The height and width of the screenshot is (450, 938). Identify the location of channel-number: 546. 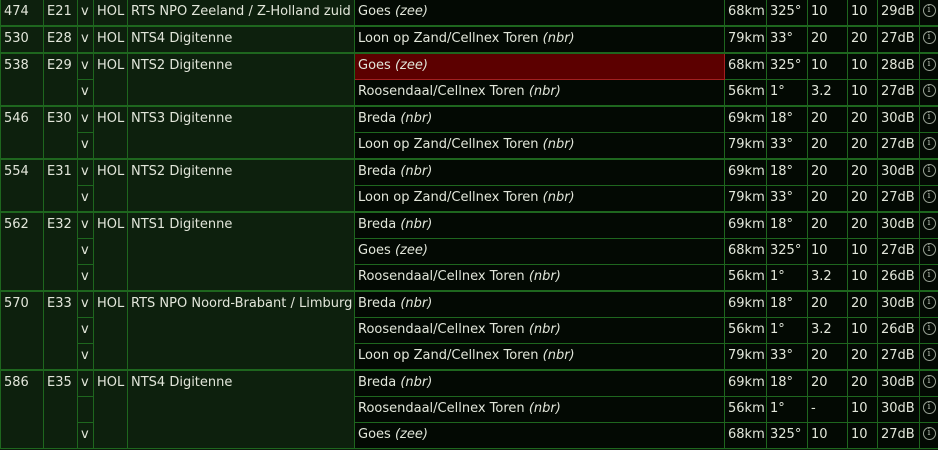
(22, 132).